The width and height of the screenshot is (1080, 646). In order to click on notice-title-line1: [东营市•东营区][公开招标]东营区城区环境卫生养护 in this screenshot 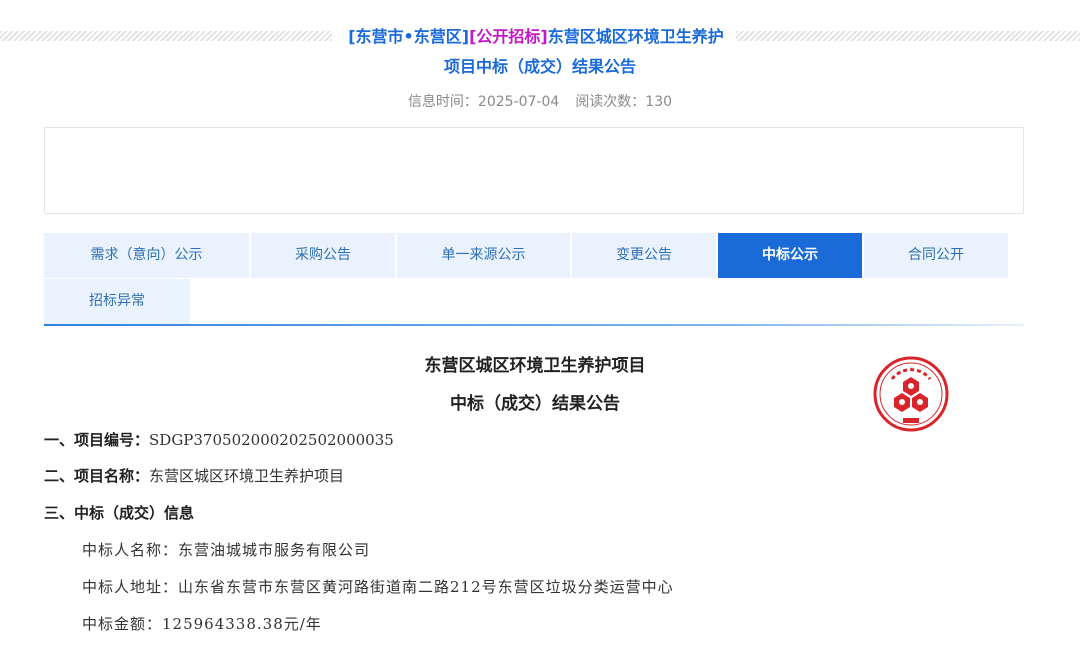, I will do `click(536, 37)`.